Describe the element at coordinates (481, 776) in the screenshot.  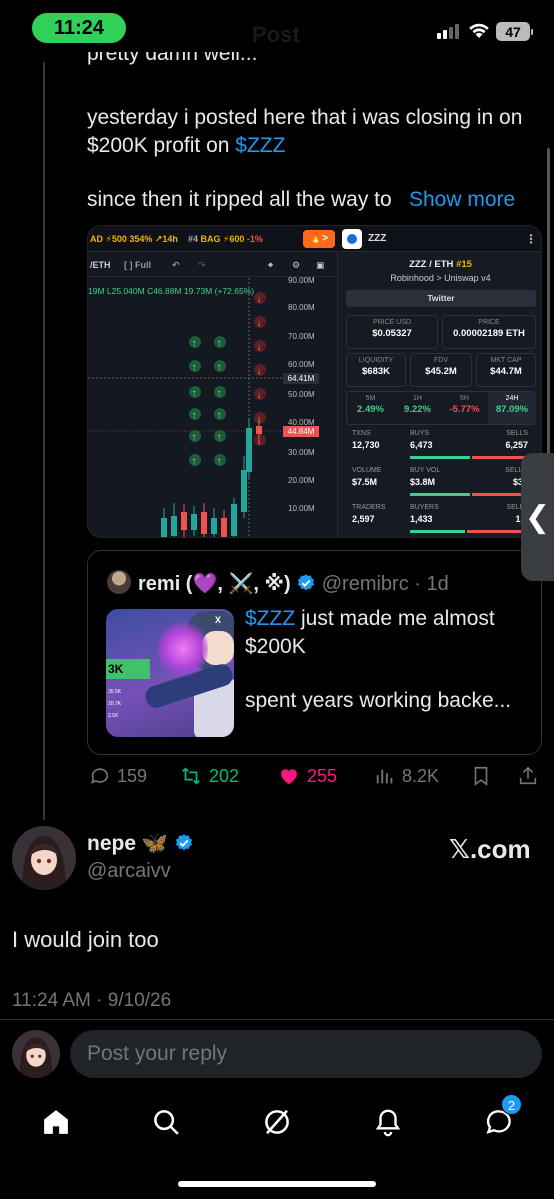
I see `bookmark-button` at that location.